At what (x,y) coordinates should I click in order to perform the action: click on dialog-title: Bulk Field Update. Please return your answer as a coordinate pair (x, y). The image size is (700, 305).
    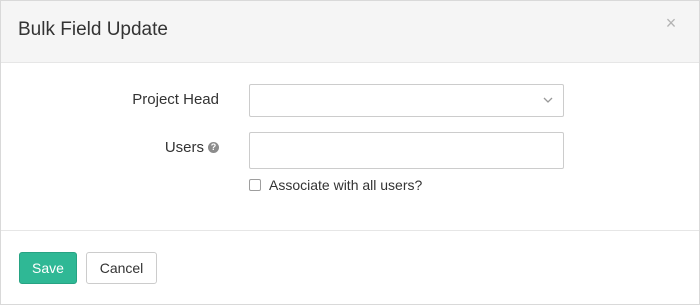
    Looking at the image, I should click on (93, 29).